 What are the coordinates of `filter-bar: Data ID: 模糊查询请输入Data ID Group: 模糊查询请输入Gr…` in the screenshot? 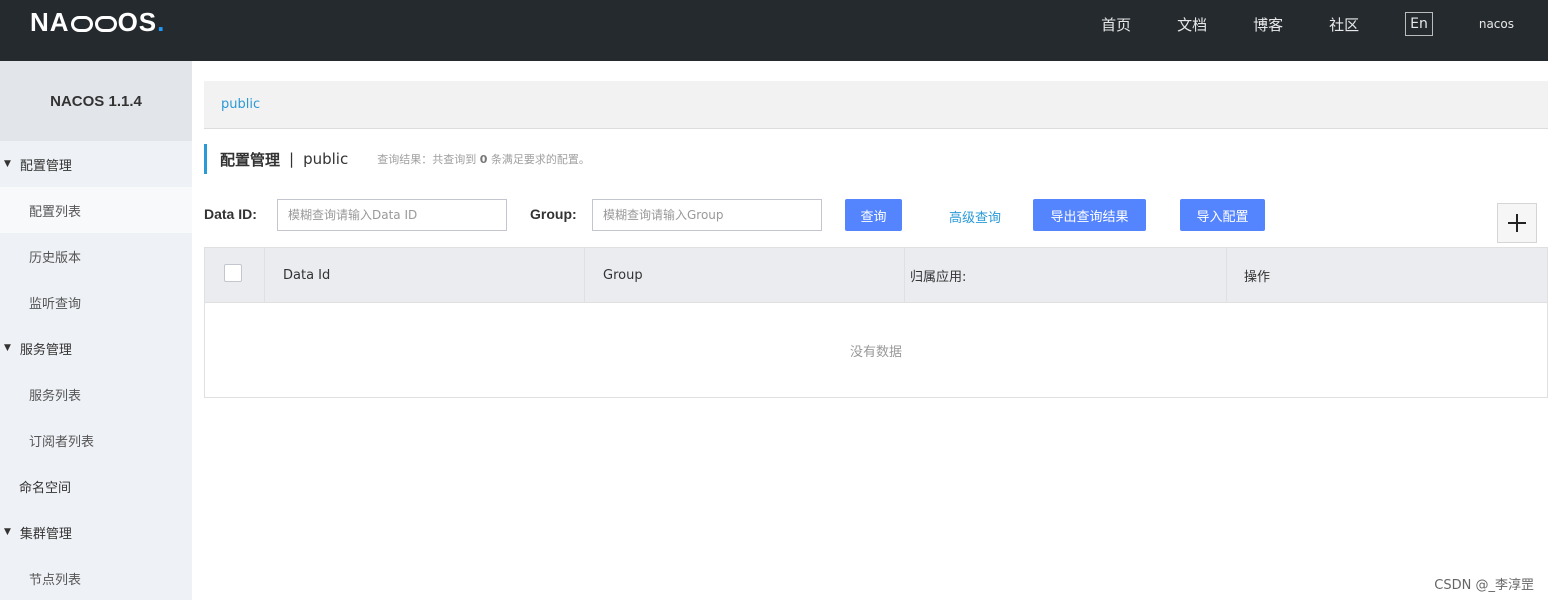 It's located at (876, 215).